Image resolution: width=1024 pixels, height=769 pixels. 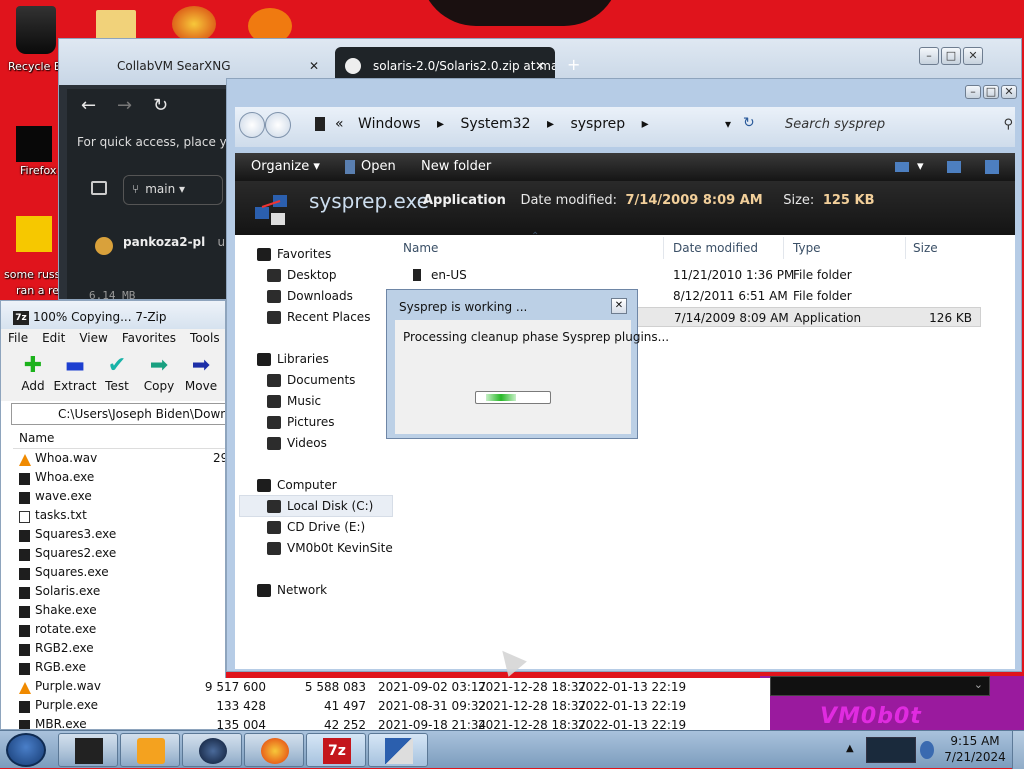 What do you see at coordinates (124, 105) in the screenshot?
I see `forward-icon: →` at bounding box center [124, 105].